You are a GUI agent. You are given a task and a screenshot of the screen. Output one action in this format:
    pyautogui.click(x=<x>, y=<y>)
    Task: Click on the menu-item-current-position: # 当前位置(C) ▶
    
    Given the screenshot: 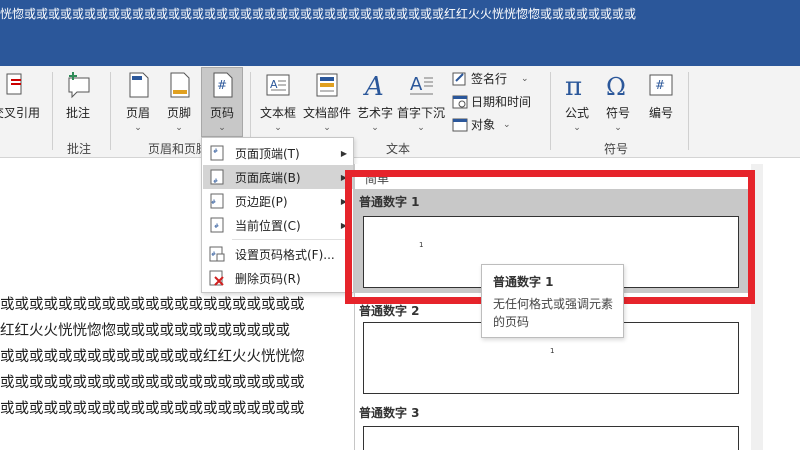 What is the action you would take?
    pyautogui.click(x=278, y=225)
    